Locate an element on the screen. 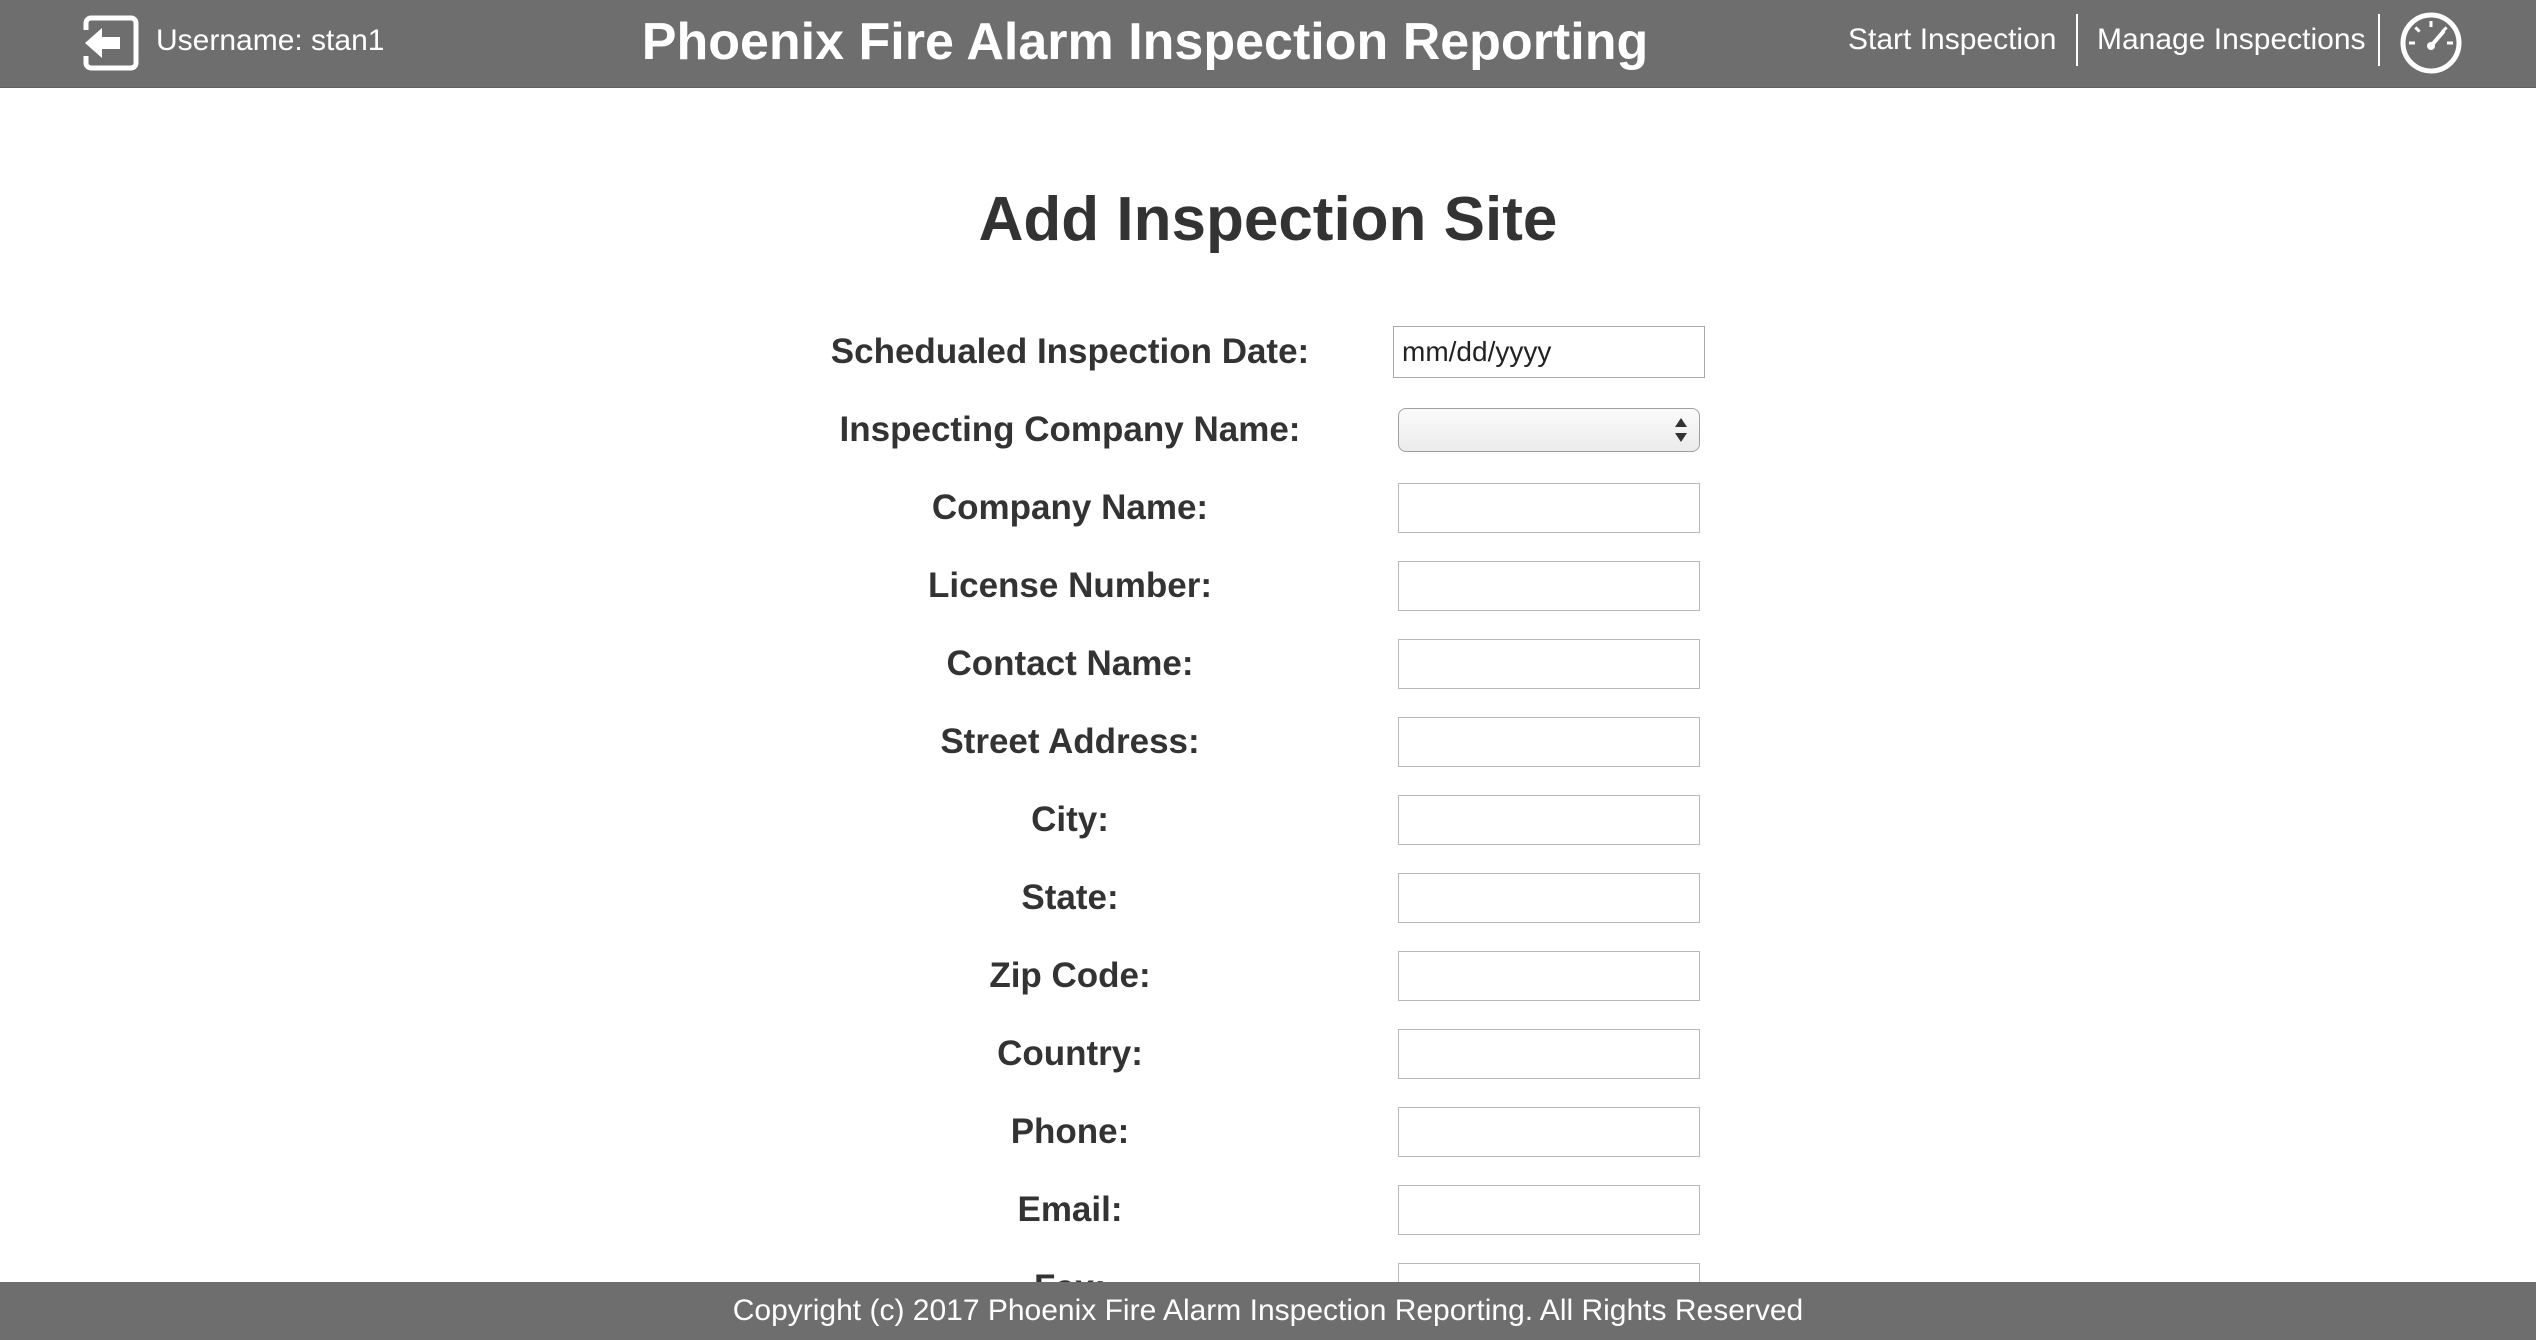 The width and height of the screenshot is (2536, 1340). form-row-scheduled-date: Schedualed Inspection Date: is located at coordinates (1268, 352).